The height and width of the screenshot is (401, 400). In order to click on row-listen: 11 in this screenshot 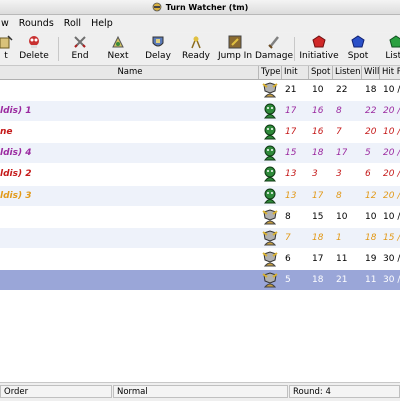, I will do `click(342, 258)`.